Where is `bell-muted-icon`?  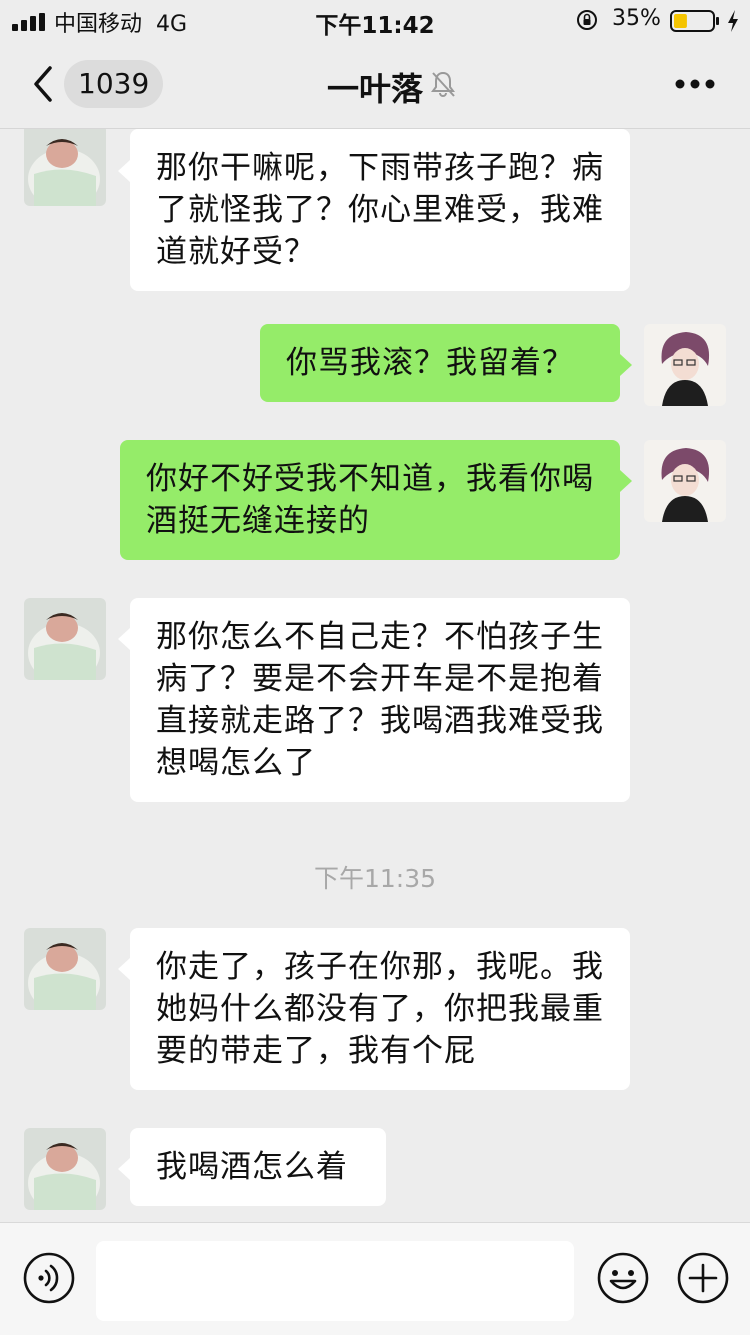 bell-muted-icon is located at coordinates (443, 84).